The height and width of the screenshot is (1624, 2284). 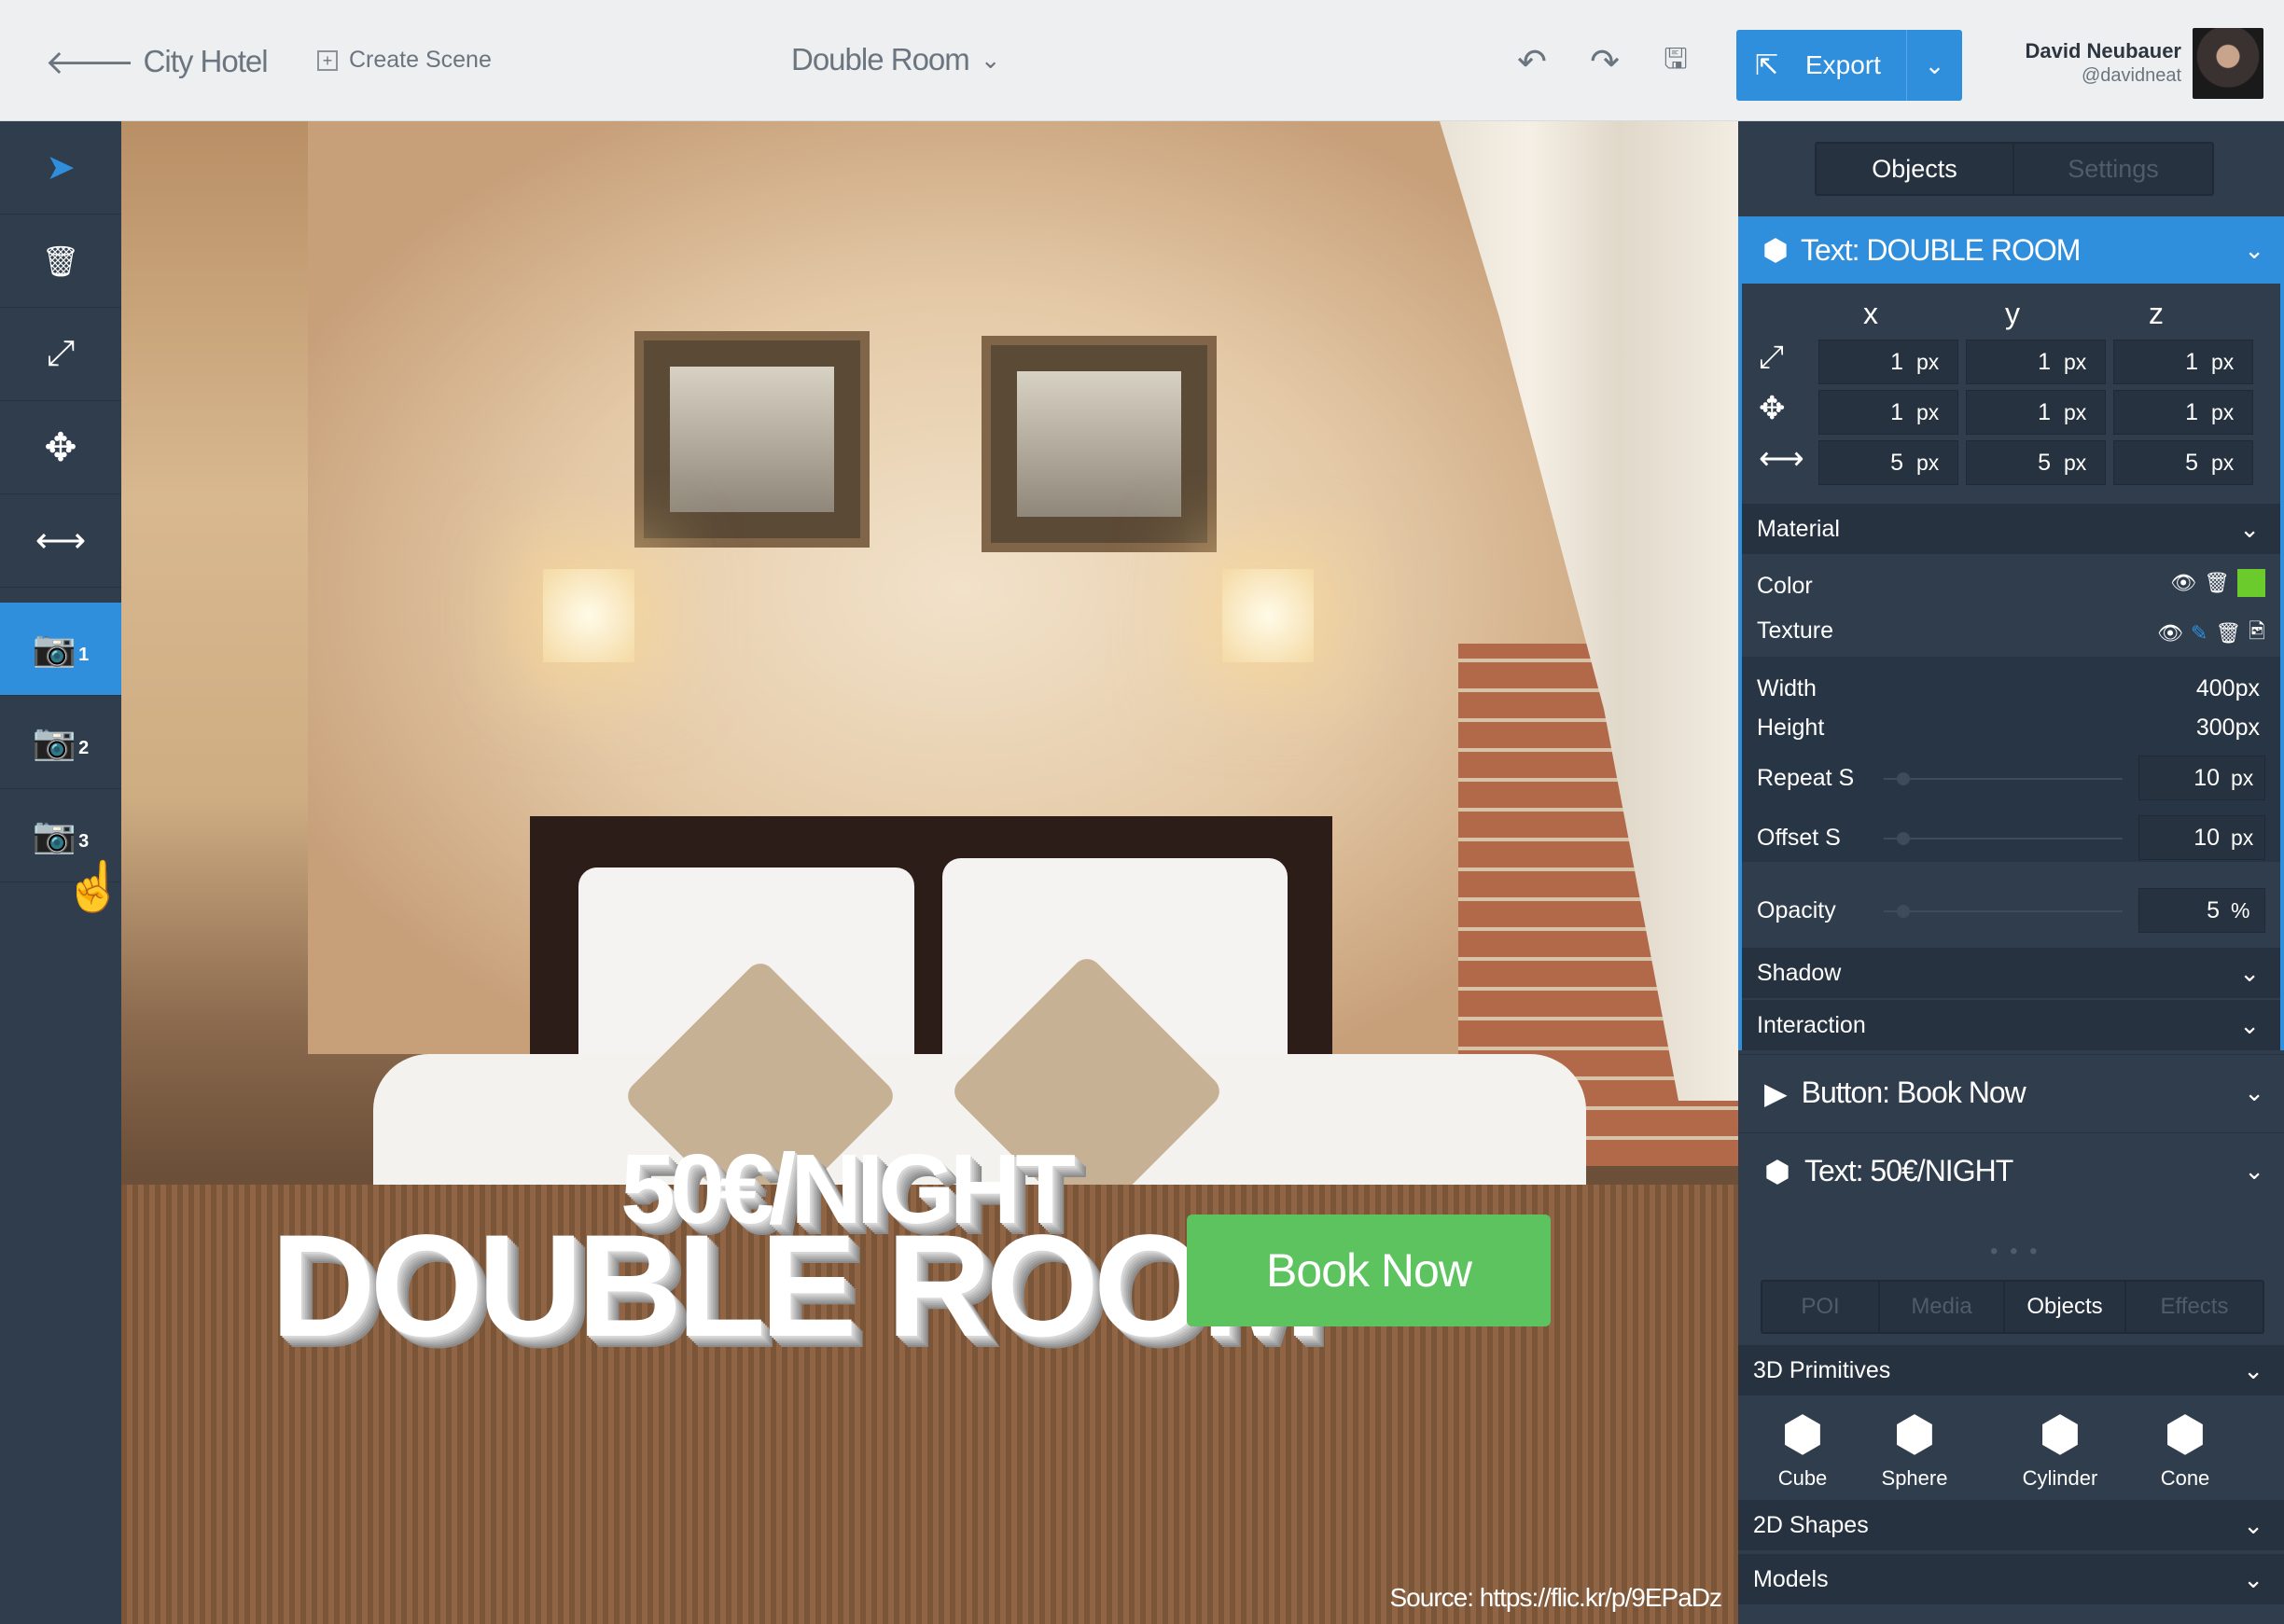 I want to click on stretch-x-input: 5 px, so click(x=1888, y=462).